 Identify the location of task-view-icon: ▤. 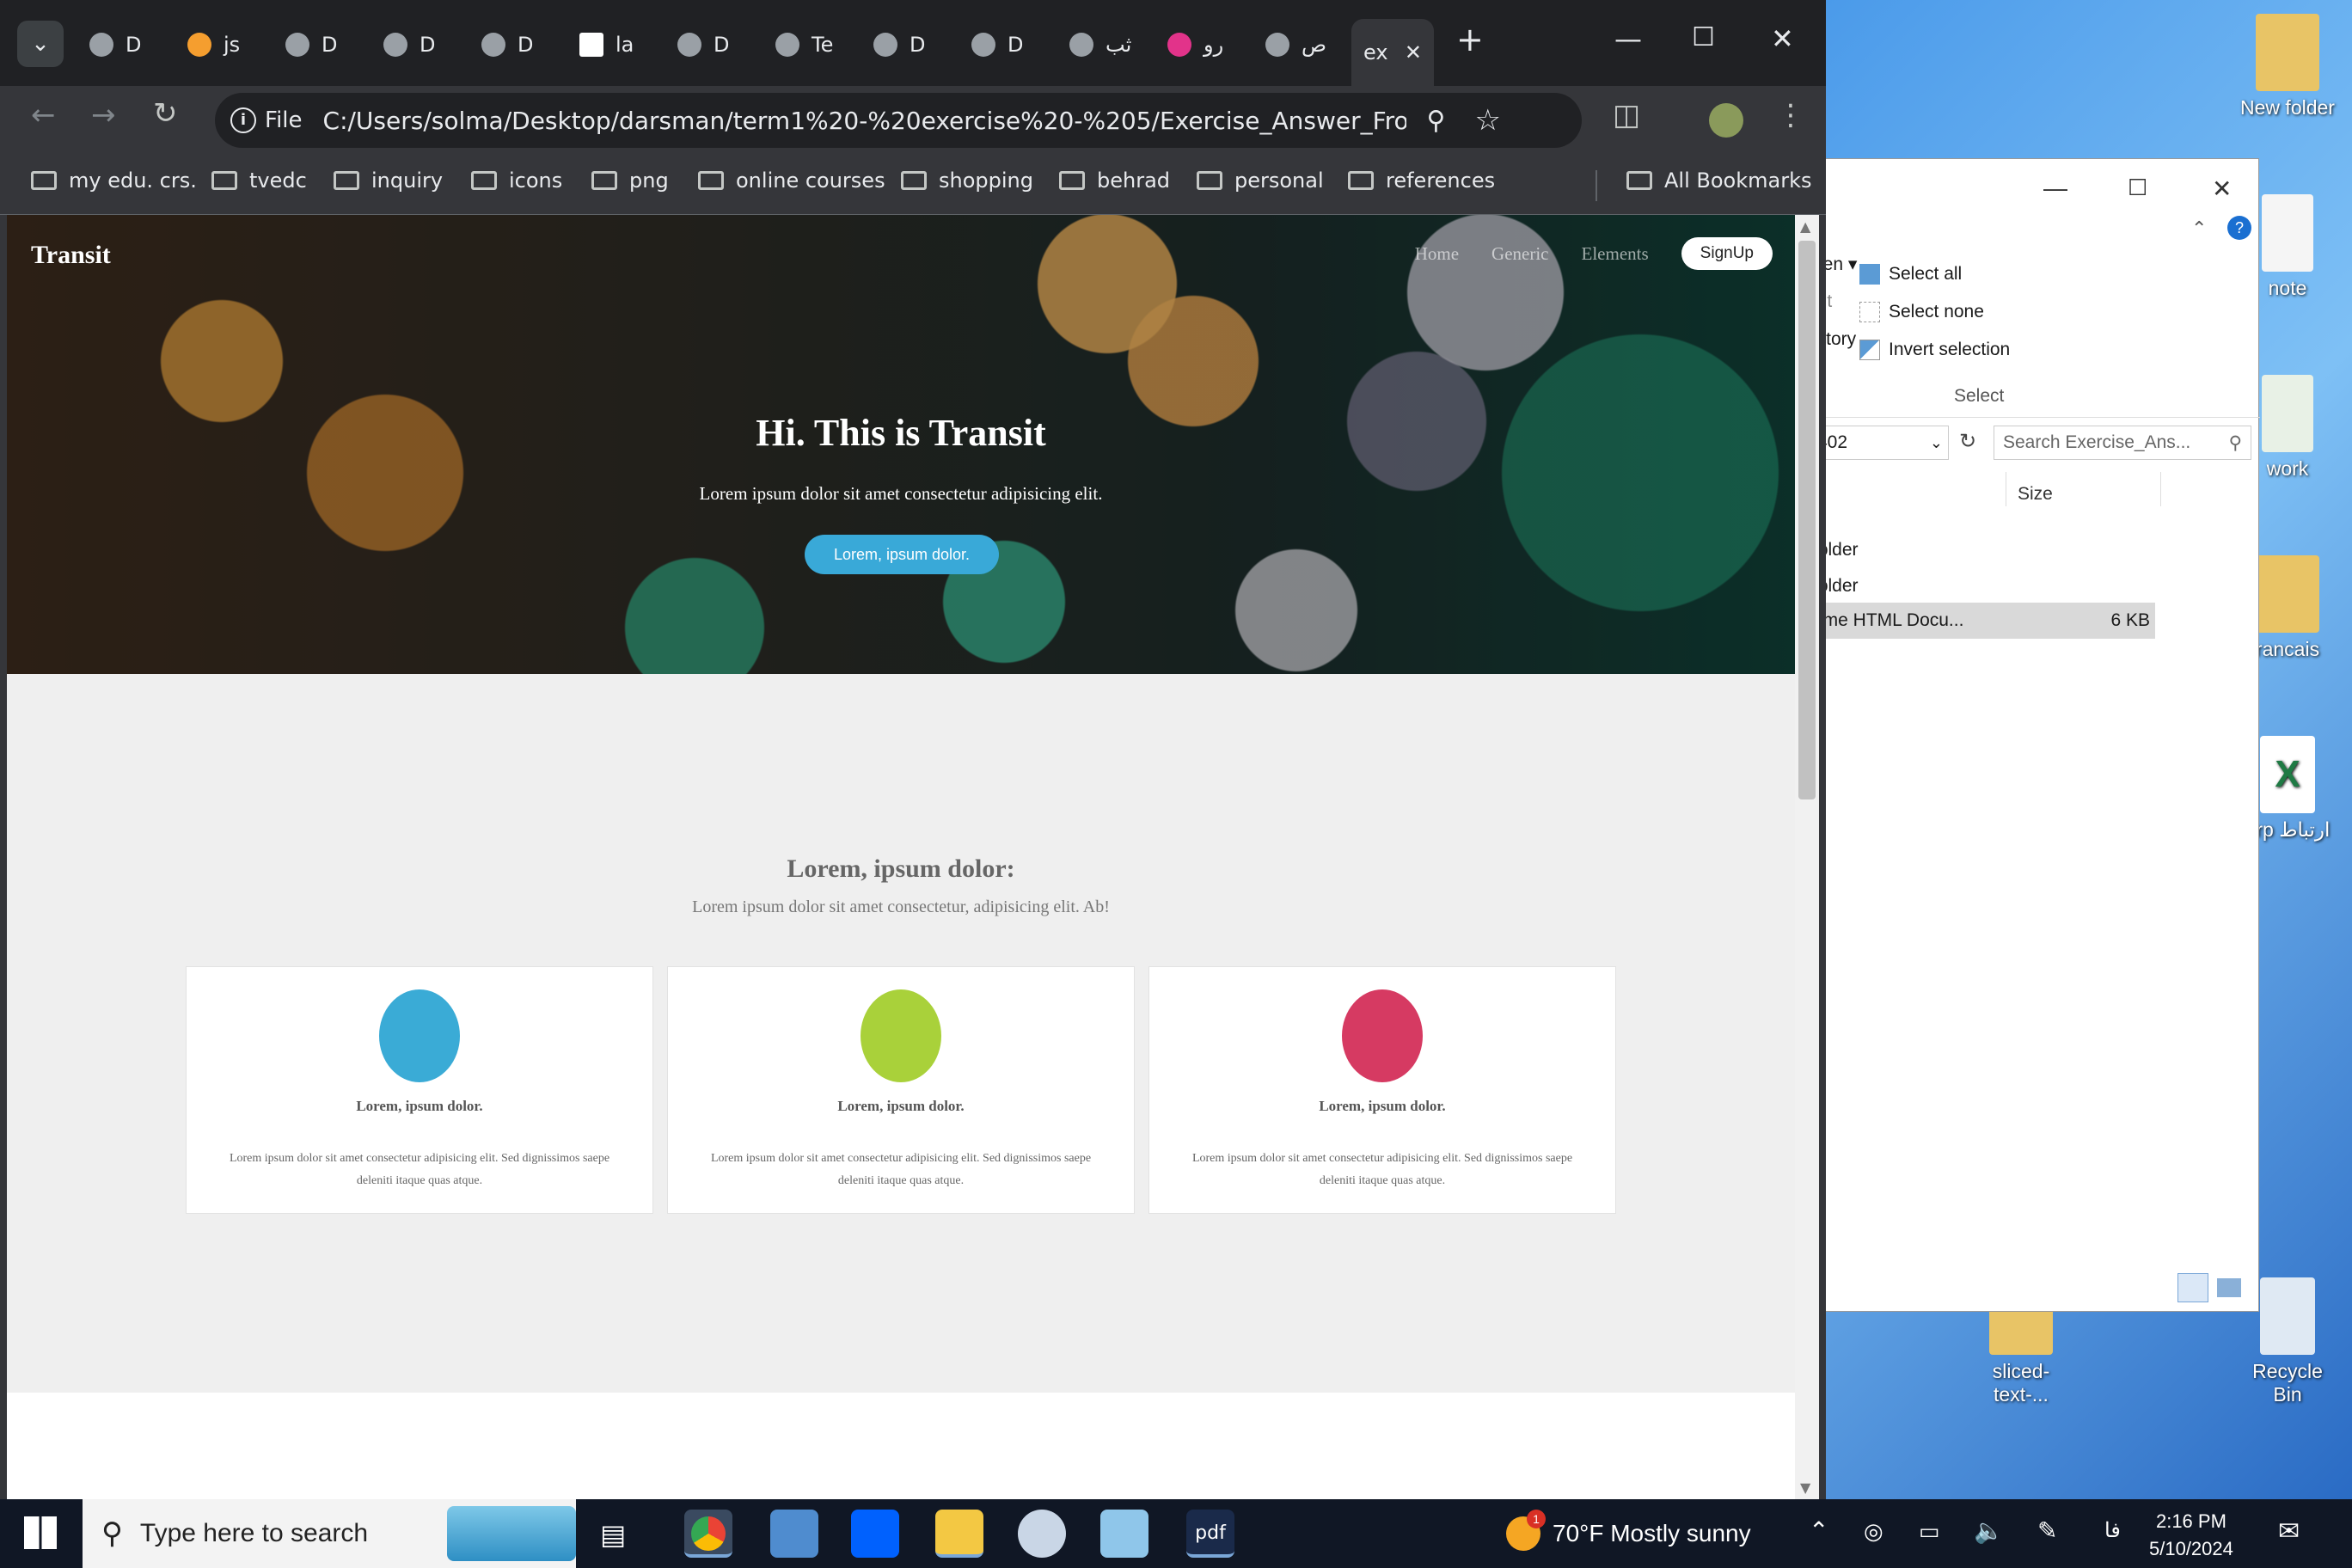
(613, 1534).